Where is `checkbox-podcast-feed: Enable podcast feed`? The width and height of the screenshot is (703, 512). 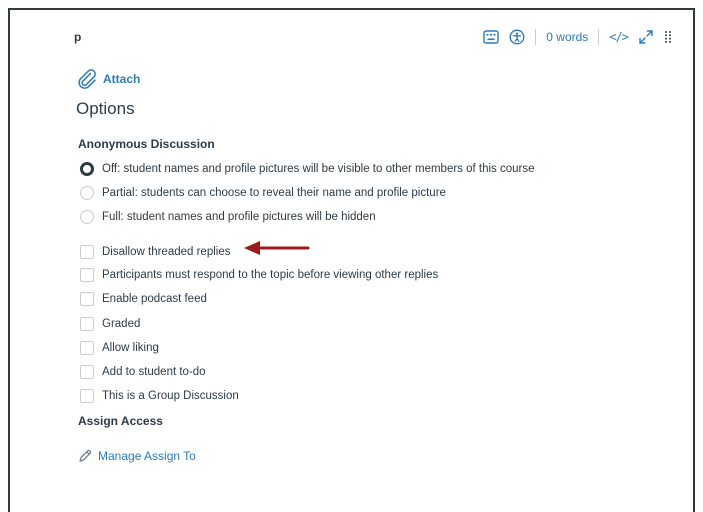
checkbox-podcast-feed: Enable podcast feed is located at coordinates (143, 299).